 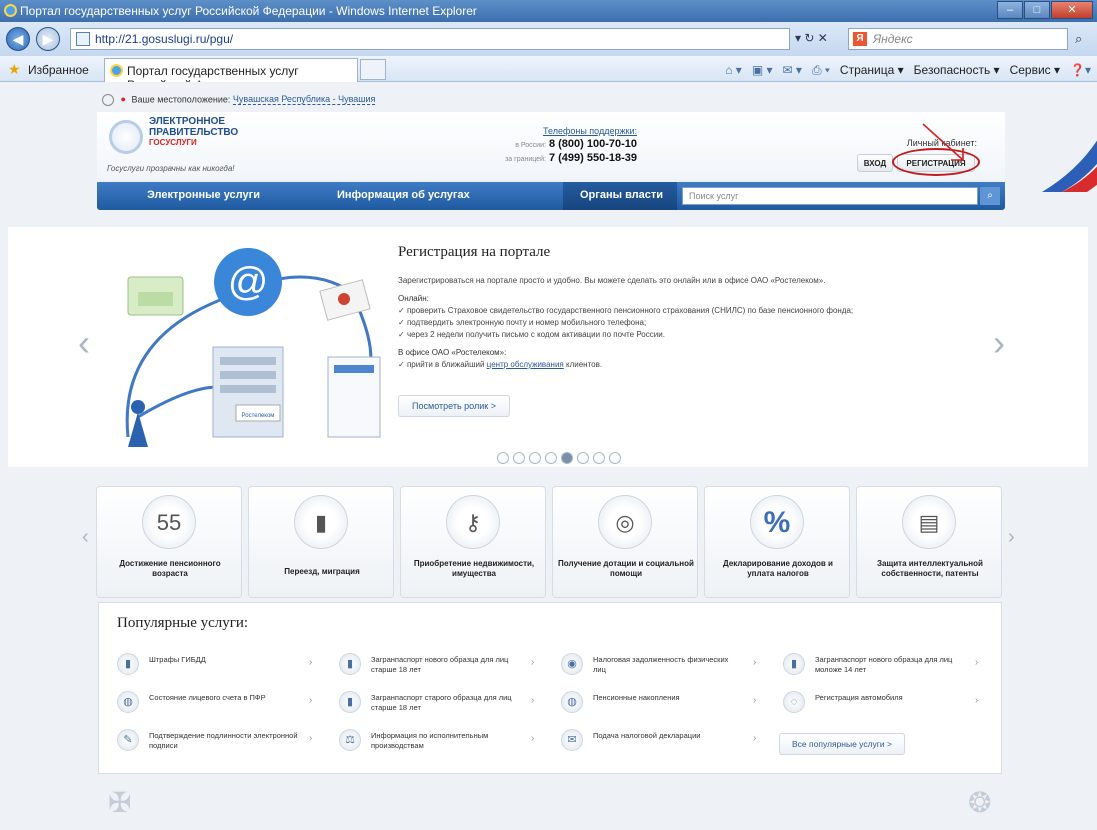 I want to click on popular-item: ◍ Пенсионные накопления ›, so click(x=666, y=704).